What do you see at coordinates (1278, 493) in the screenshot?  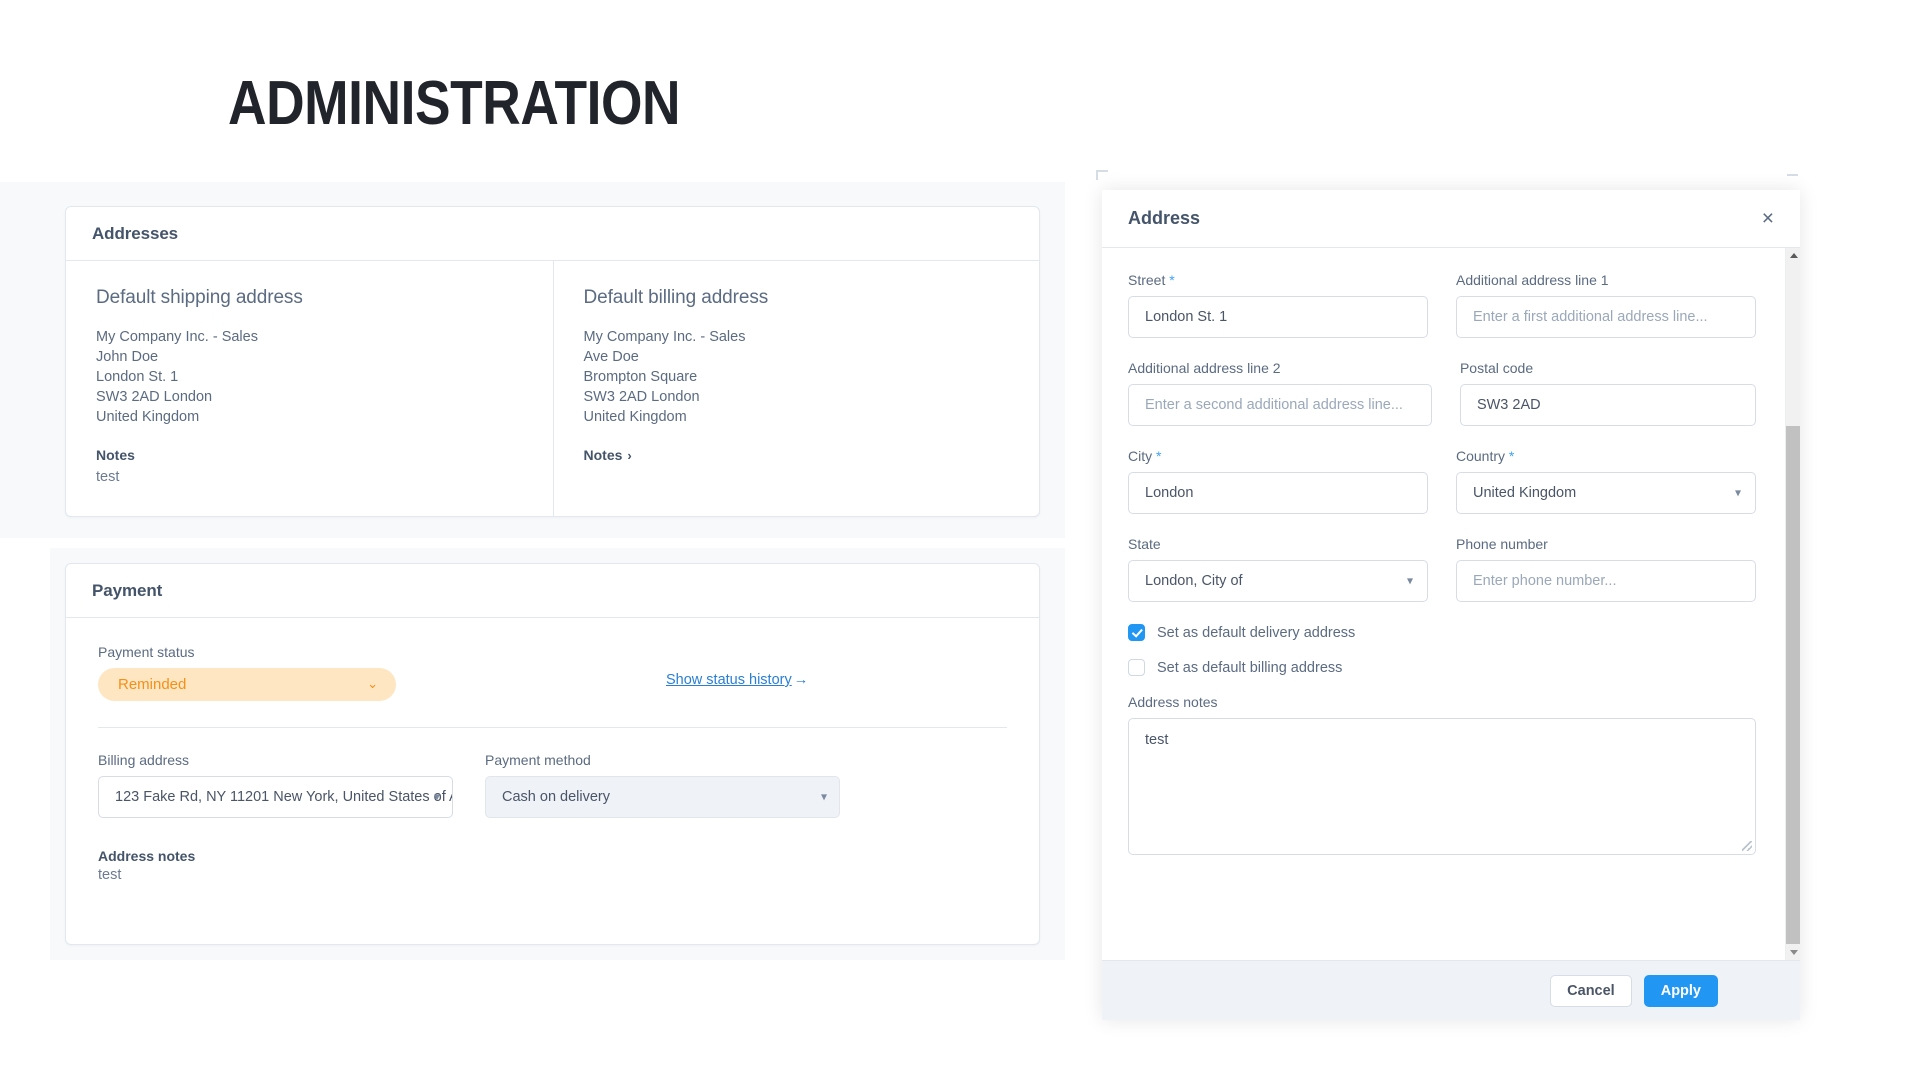 I see `city-input: London` at bounding box center [1278, 493].